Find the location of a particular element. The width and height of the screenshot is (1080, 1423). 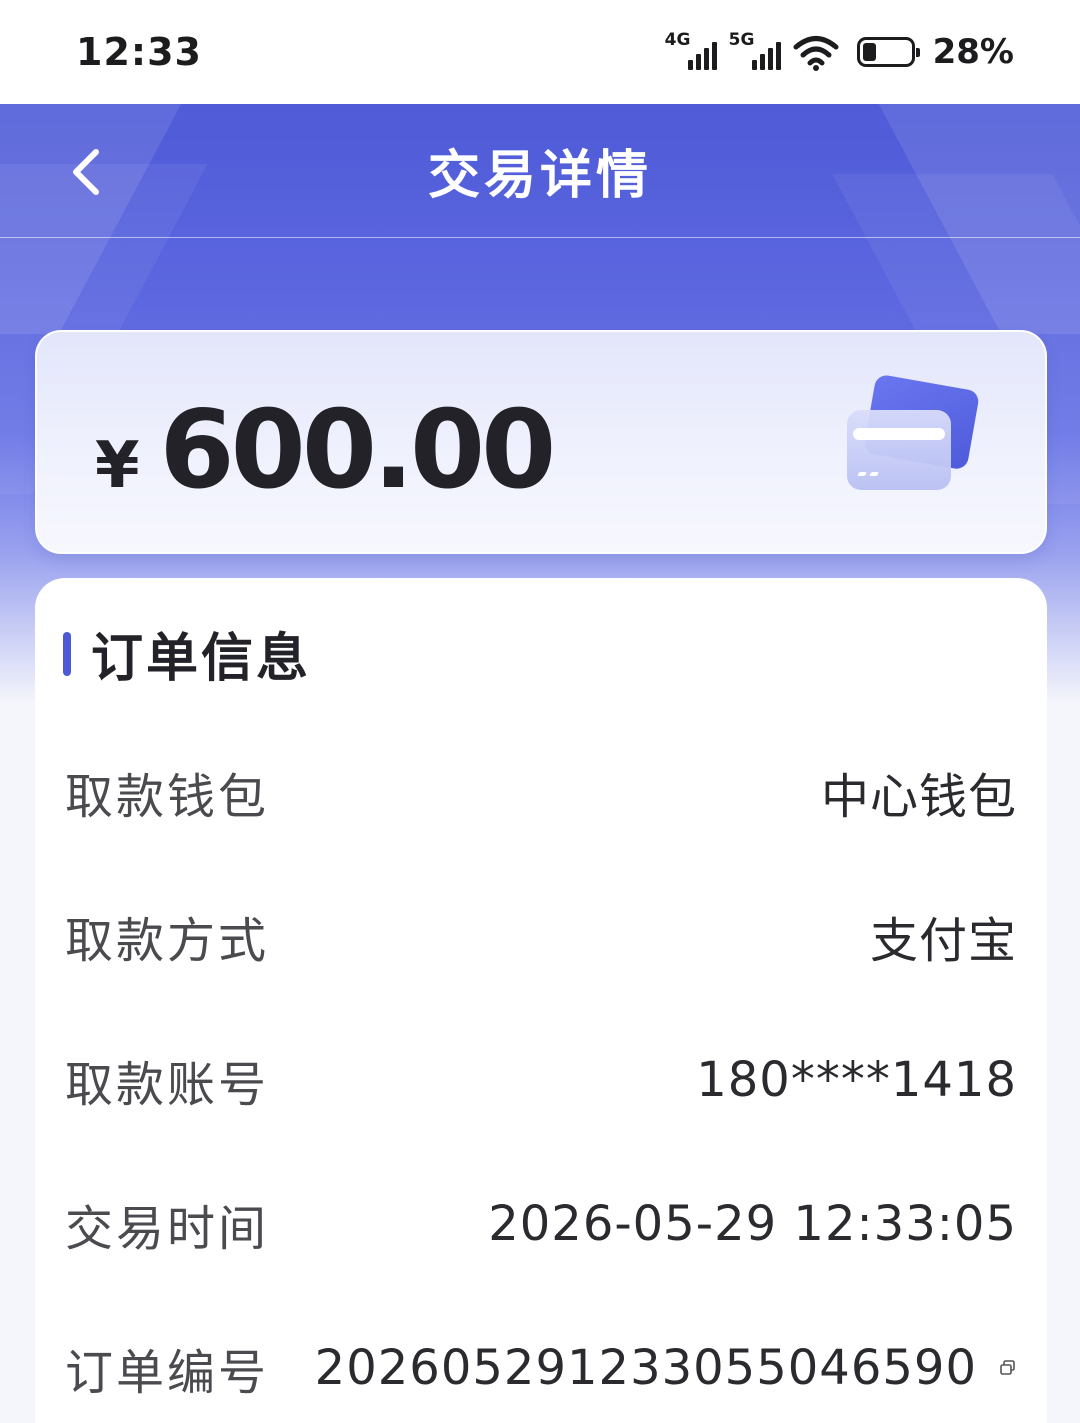

back-button is located at coordinates (86, 172).